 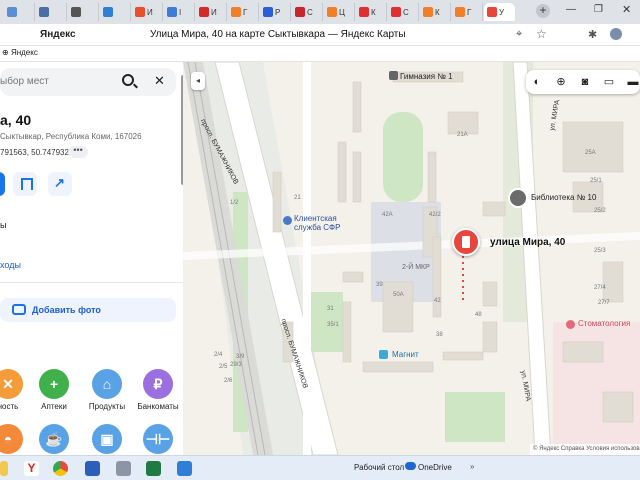 What do you see at coordinates (519, 34) in the screenshot?
I see `location-icon: ⌖` at bounding box center [519, 34].